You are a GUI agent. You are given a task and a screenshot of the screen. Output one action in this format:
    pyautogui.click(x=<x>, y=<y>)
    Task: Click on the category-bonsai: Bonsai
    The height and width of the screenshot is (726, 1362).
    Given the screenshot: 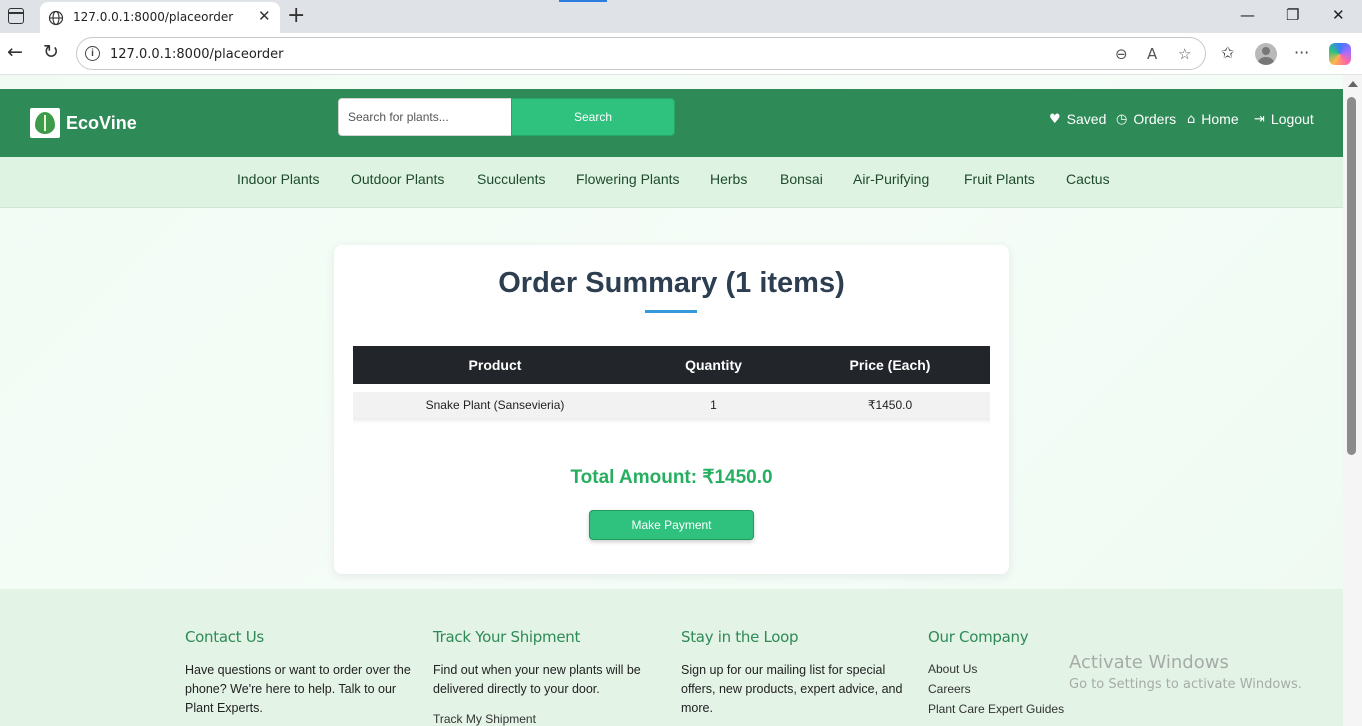 What is the action you would take?
    pyautogui.click(x=801, y=179)
    